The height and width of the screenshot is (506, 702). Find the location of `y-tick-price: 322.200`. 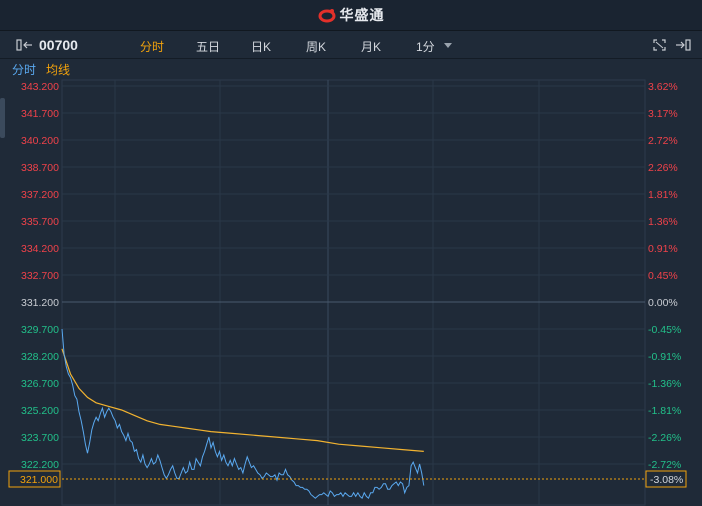

y-tick-price: 322.200 is located at coordinates (40, 465).